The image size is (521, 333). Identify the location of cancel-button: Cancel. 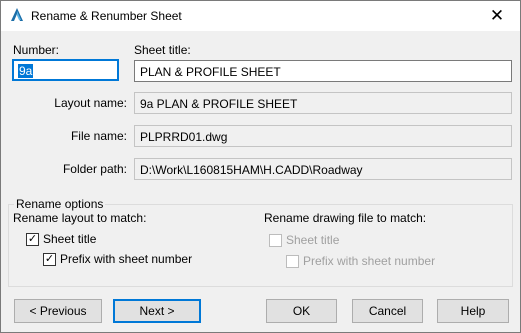
(387, 311).